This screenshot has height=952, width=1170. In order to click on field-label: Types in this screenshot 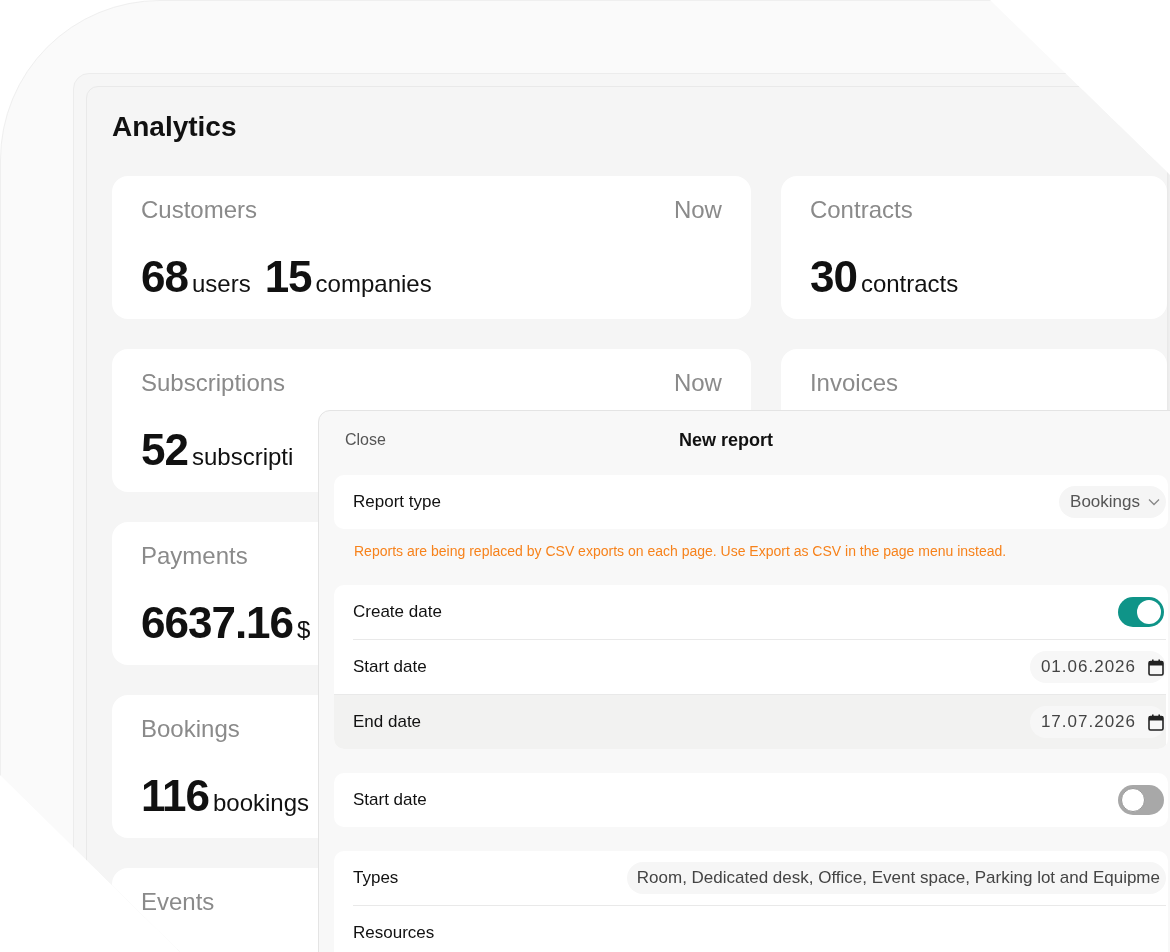, I will do `click(376, 878)`.